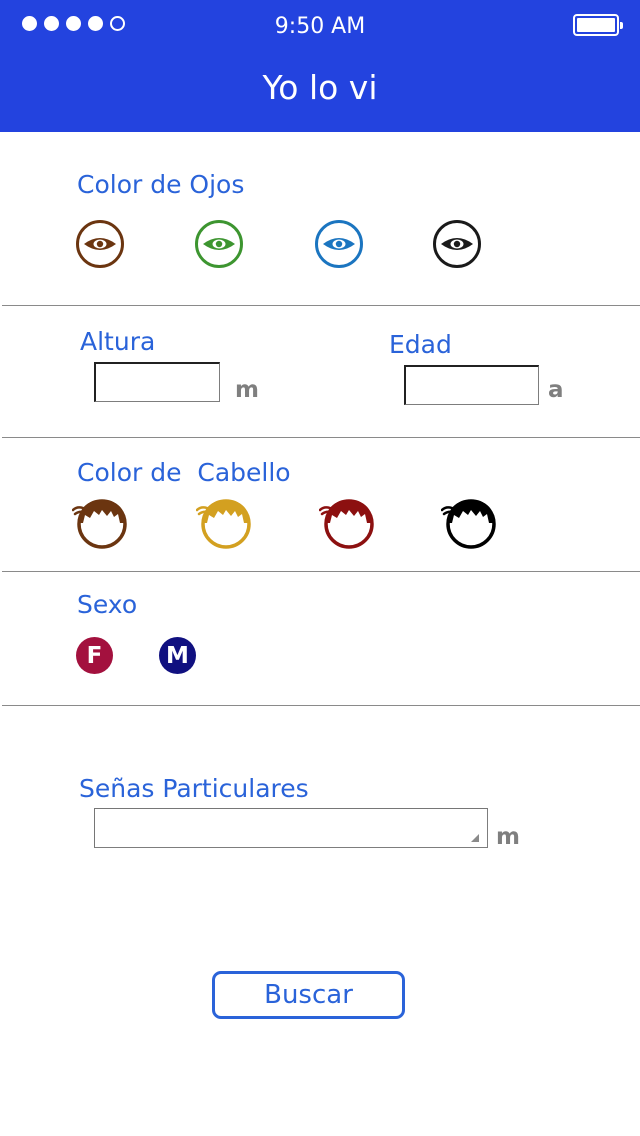 The height and width of the screenshot is (1136, 640). I want to click on sex-female-button: F, so click(94, 655).